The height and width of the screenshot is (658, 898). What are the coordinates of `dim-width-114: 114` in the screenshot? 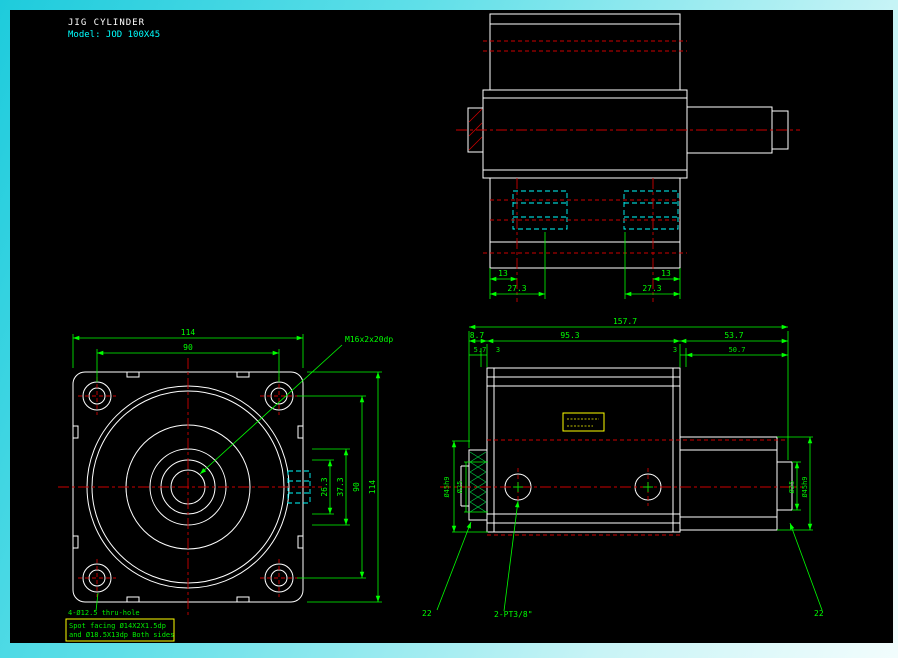 It's located at (188, 332).